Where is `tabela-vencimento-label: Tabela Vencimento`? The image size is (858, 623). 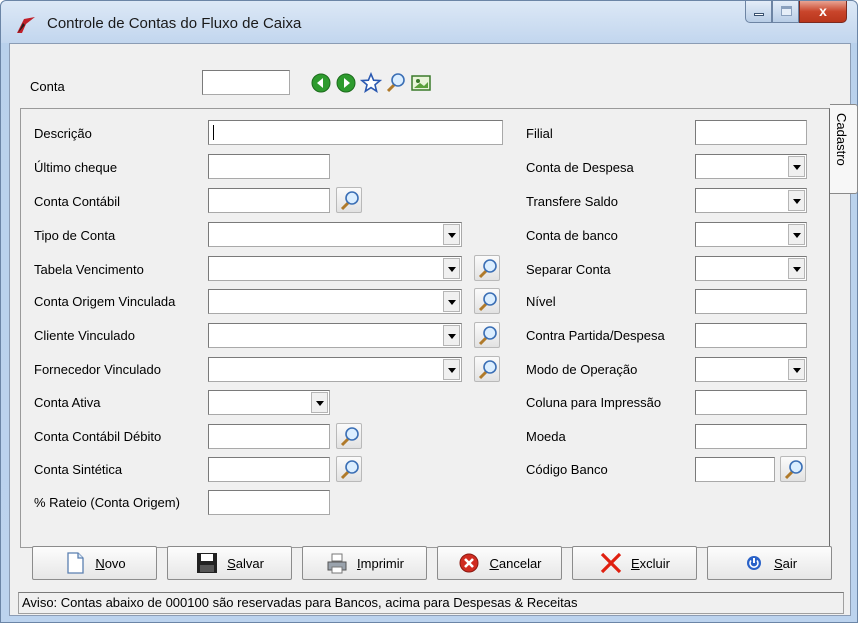
tabela-vencimento-label: Tabela Vencimento is located at coordinates (89, 269).